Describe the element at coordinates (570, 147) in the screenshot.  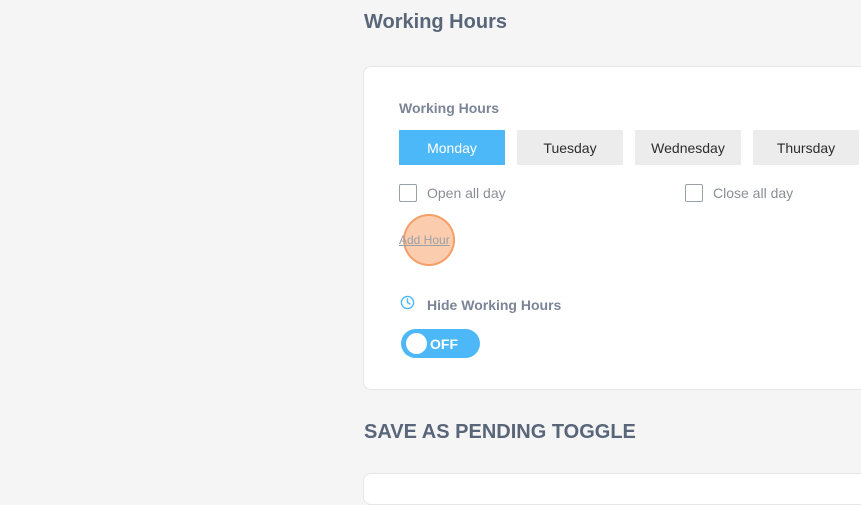
I see `day-tab-tuesday: Tuesday` at that location.